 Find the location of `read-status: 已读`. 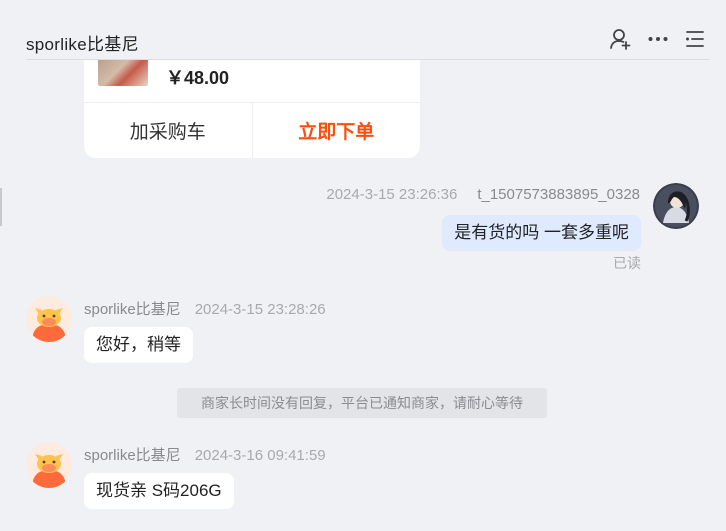

read-status: 已读 is located at coordinates (627, 263).